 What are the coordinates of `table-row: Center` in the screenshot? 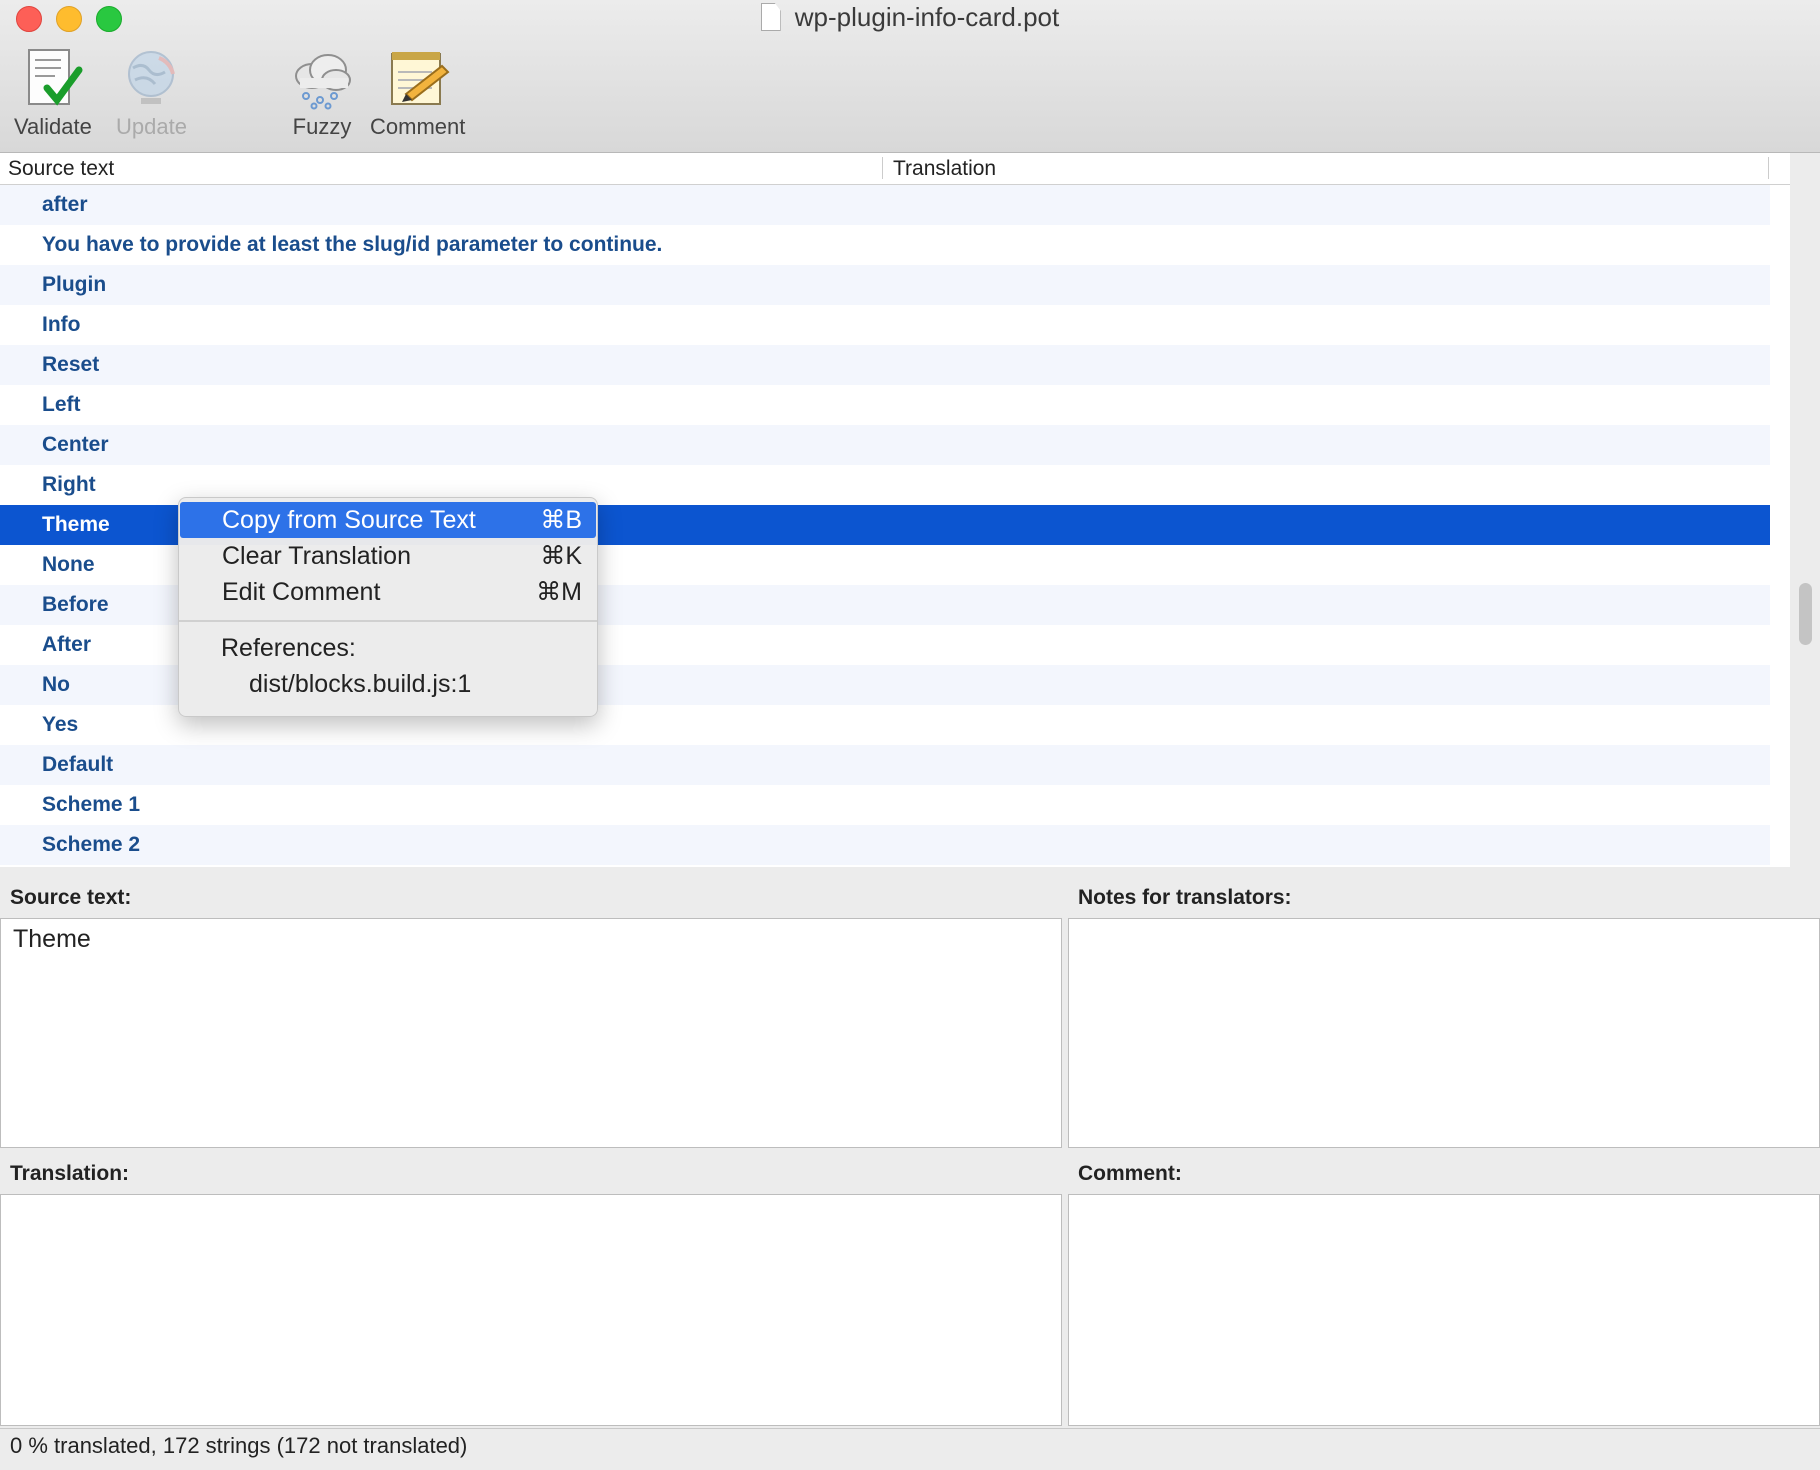 It's located at (885, 445).